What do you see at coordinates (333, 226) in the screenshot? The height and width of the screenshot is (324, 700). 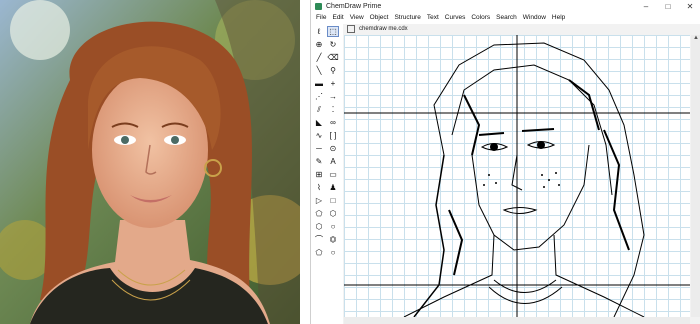 I see `octagon-ring-icon: ○` at bounding box center [333, 226].